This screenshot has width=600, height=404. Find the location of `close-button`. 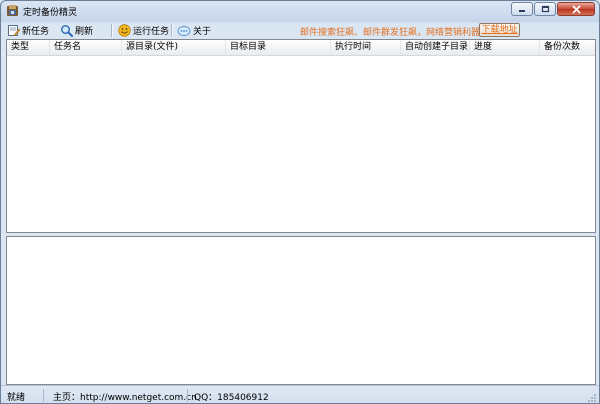

close-button is located at coordinates (576, 9).